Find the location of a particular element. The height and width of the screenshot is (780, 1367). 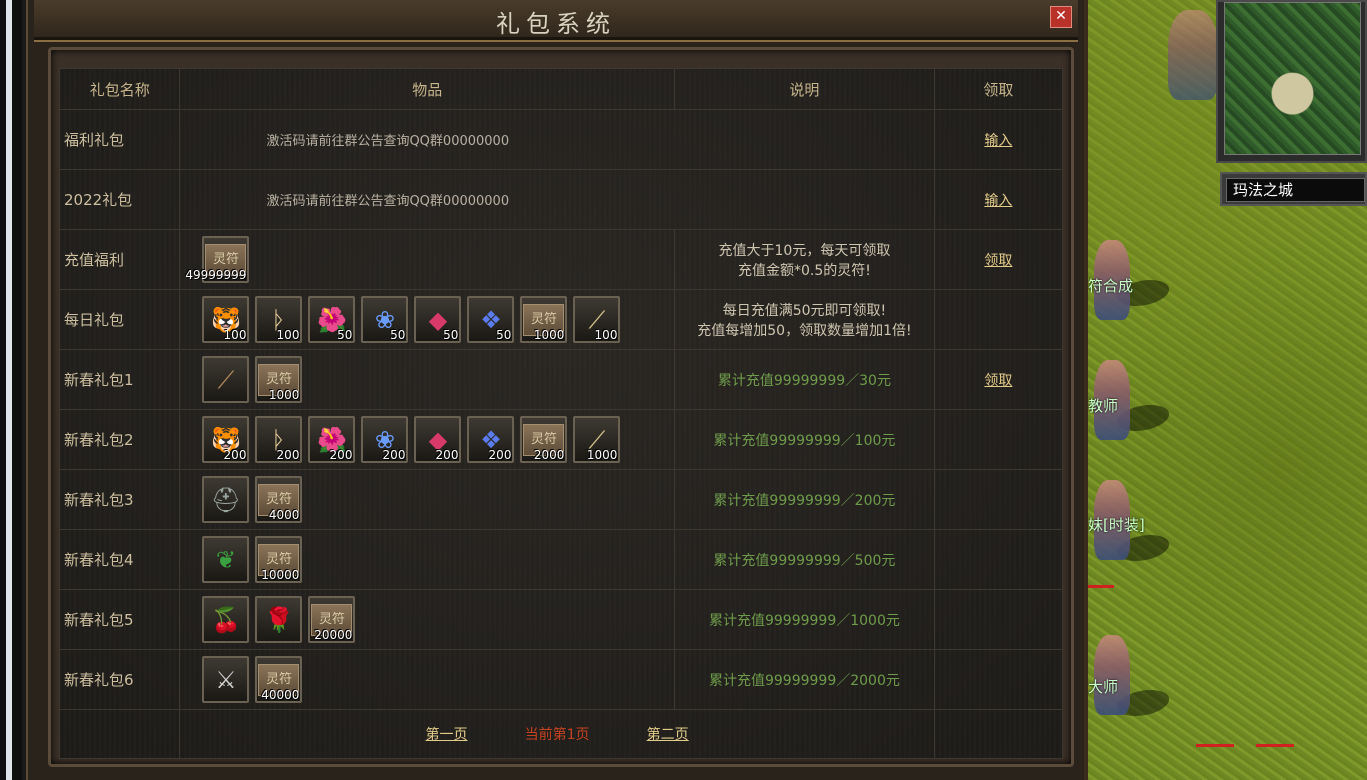

item-list: ⚔ 灵符 40000 is located at coordinates (427, 679).